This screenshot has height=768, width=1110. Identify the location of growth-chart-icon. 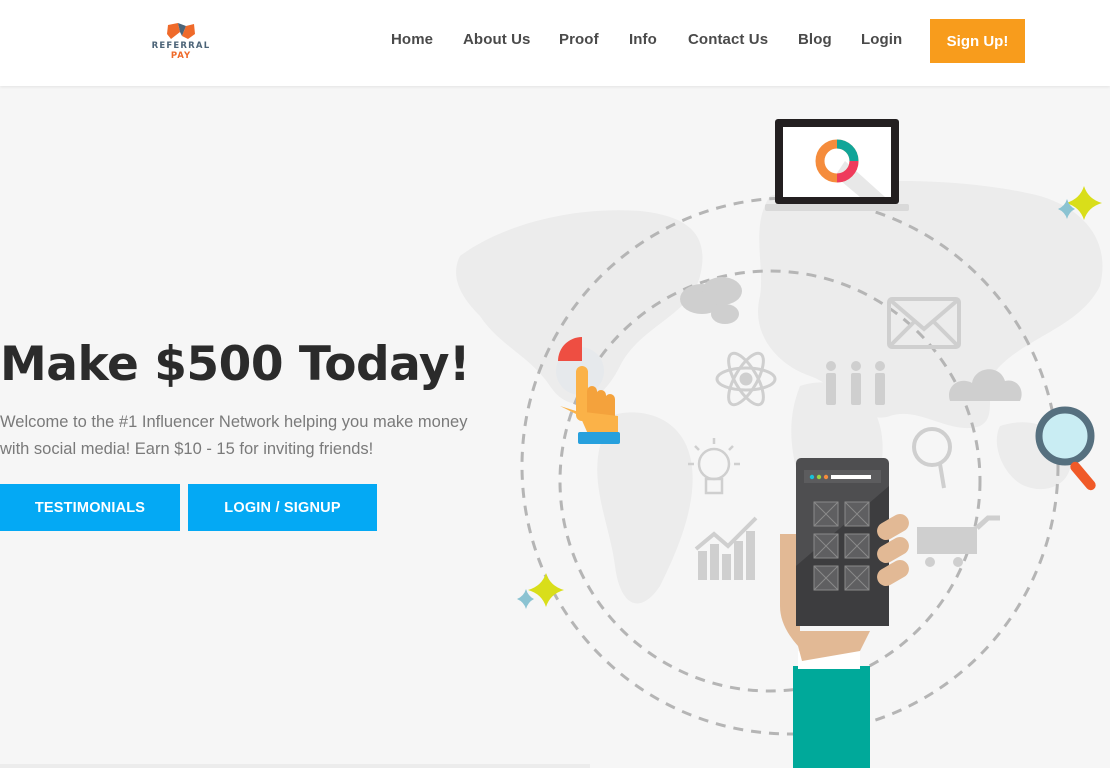
(726, 548).